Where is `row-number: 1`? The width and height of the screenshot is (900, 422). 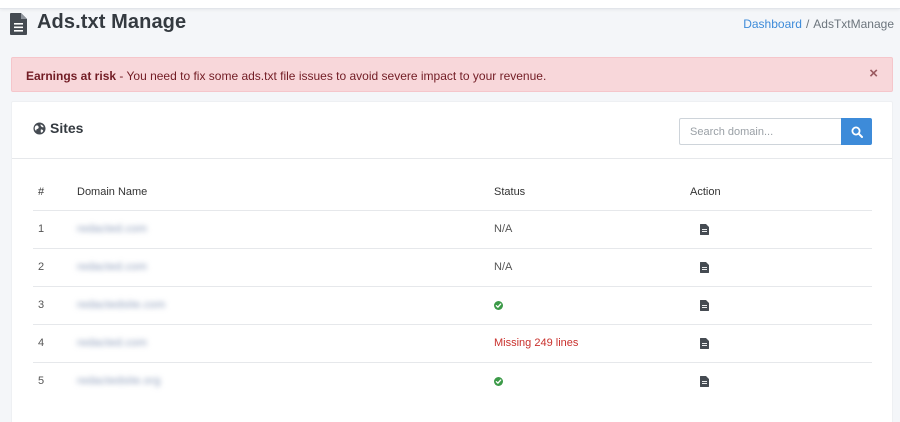
row-number: 1 is located at coordinates (55, 229).